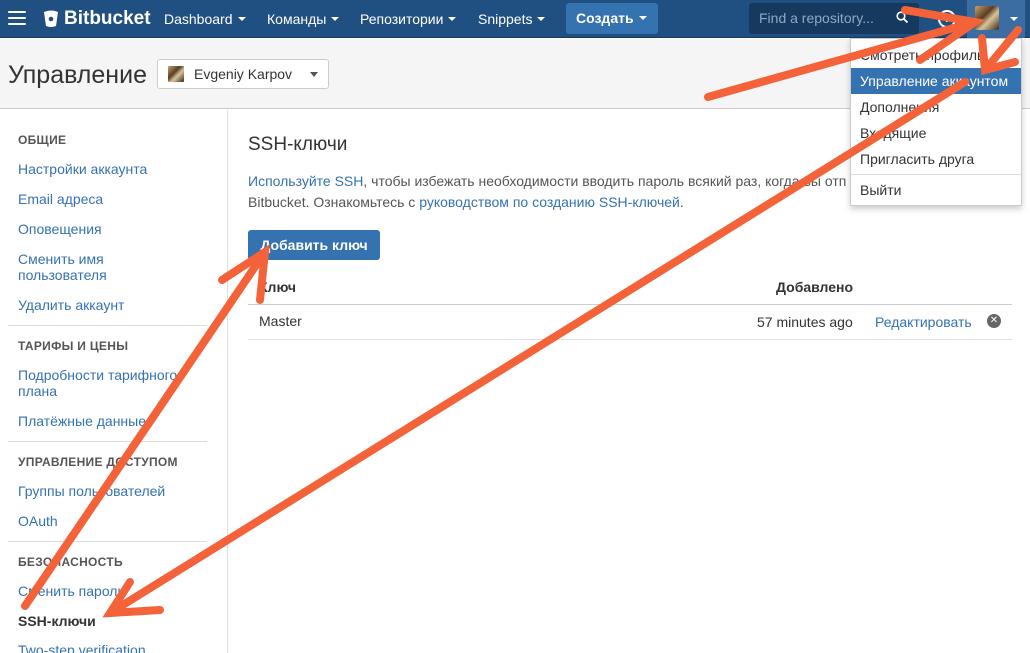  I want to click on sidebar-item-notifications: Оповещения, so click(60, 229).